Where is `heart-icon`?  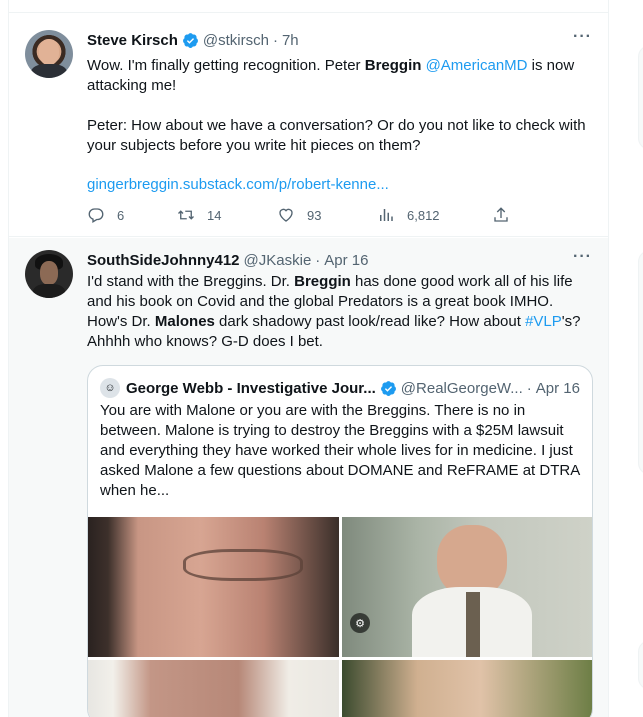 heart-icon is located at coordinates (286, 215).